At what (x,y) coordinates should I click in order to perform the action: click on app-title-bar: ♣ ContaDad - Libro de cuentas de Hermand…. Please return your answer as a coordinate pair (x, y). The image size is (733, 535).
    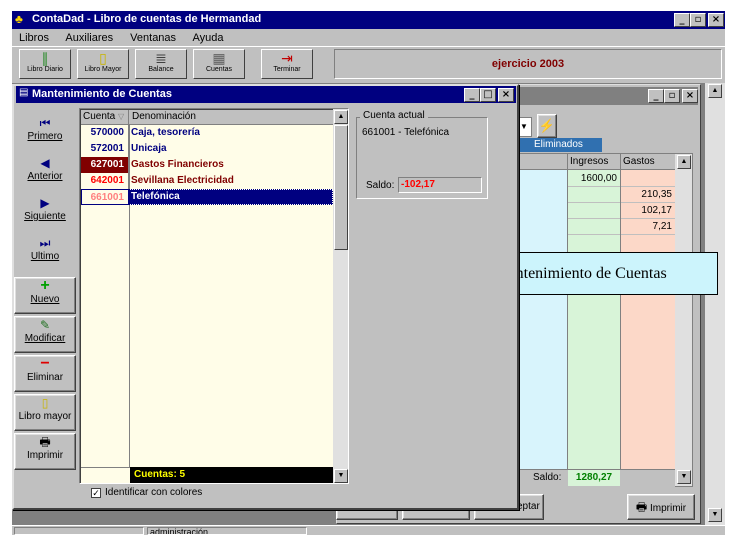
    Looking at the image, I should click on (368, 20).